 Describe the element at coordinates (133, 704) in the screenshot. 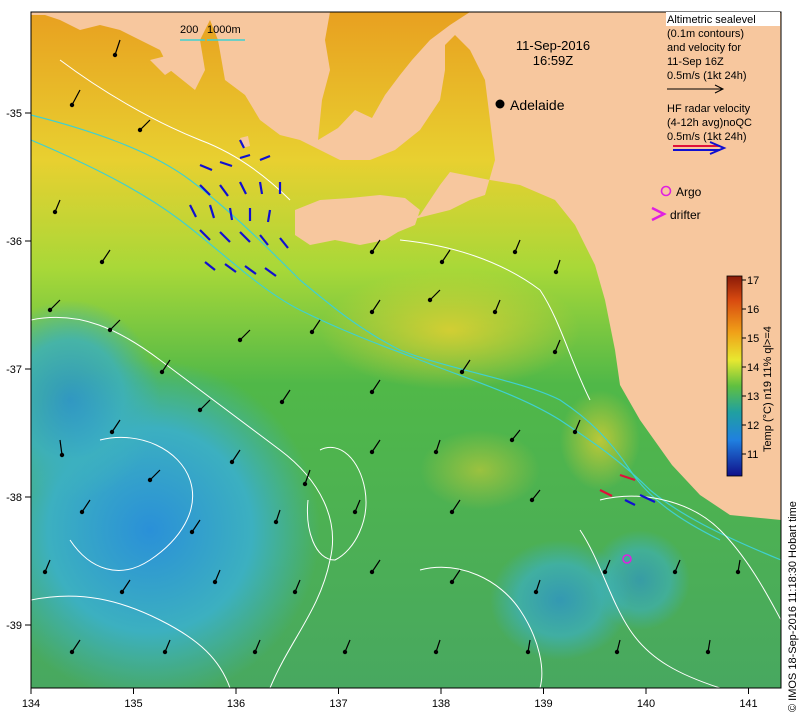

I see `x-tick-label: 135` at that location.